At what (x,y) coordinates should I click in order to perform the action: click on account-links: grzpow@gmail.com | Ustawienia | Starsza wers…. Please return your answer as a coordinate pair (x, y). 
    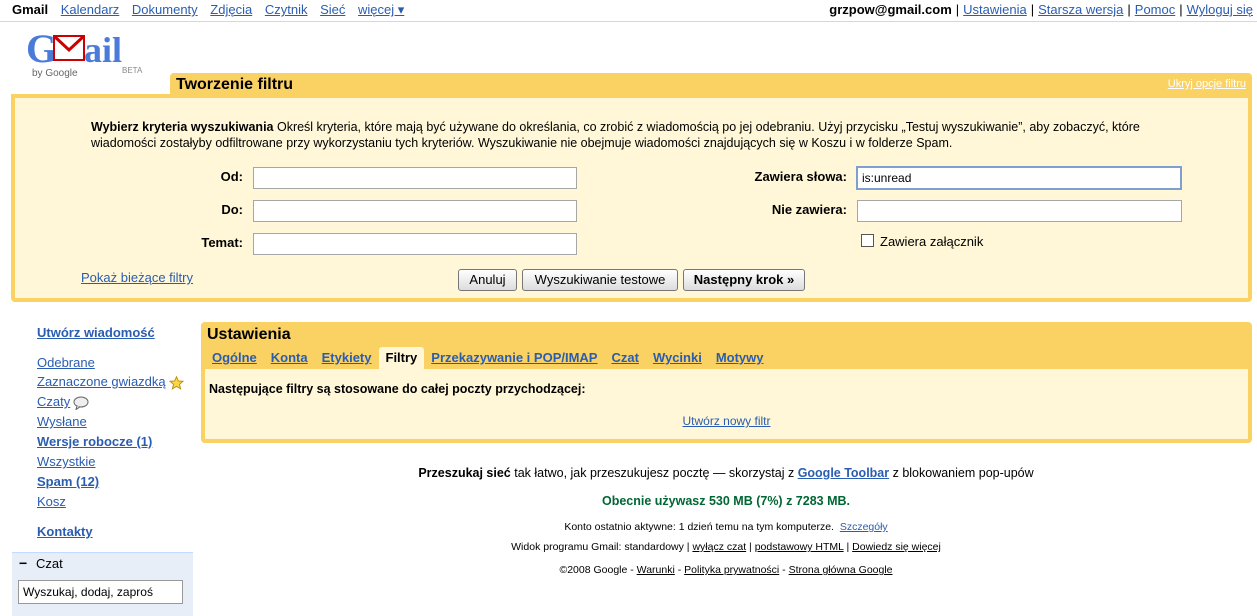
    Looking at the image, I should click on (1041, 9).